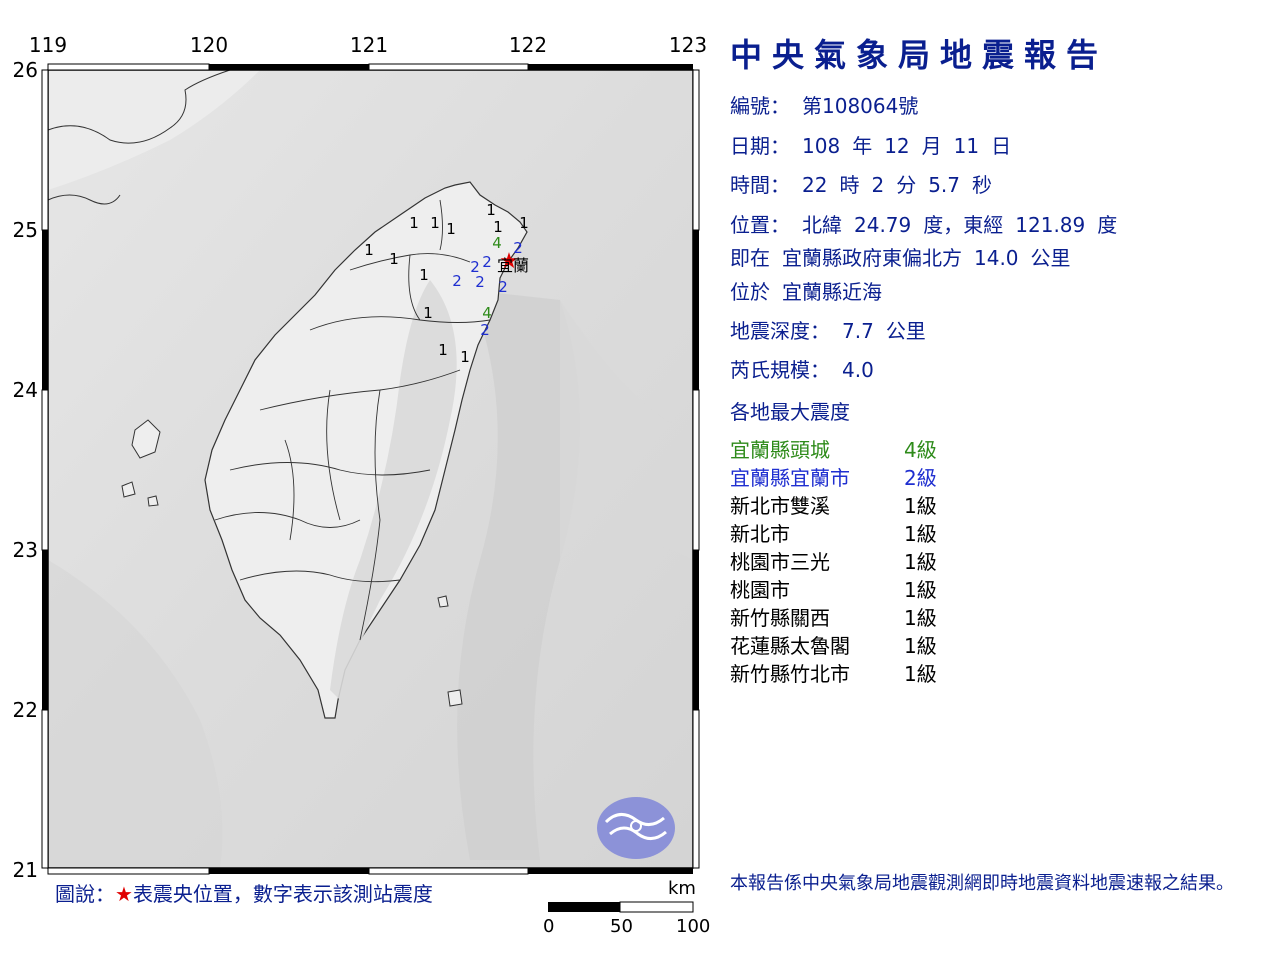 The image size is (1280, 960). I want to click on intensity-location: 宜蘭縣頭城, so click(780, 450).